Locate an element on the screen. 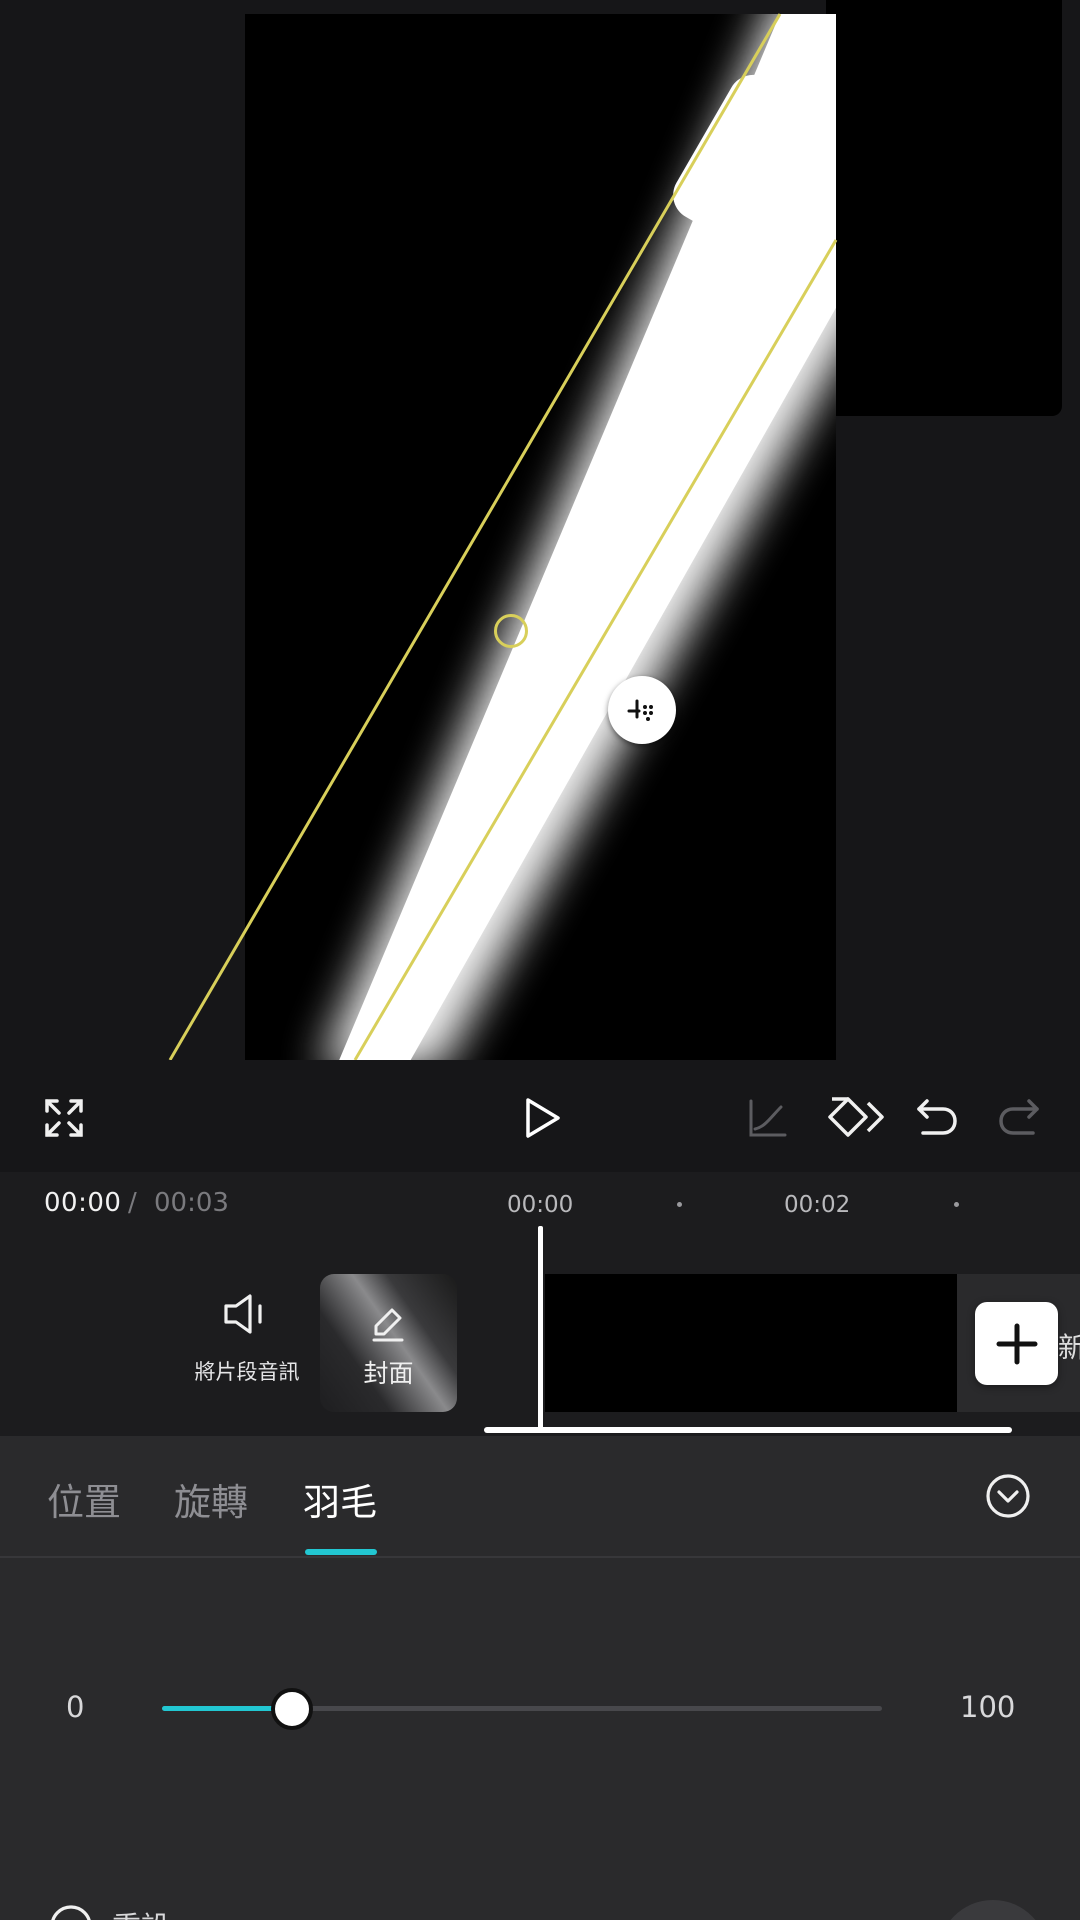  play-button is located at coordinates (542, 1118).